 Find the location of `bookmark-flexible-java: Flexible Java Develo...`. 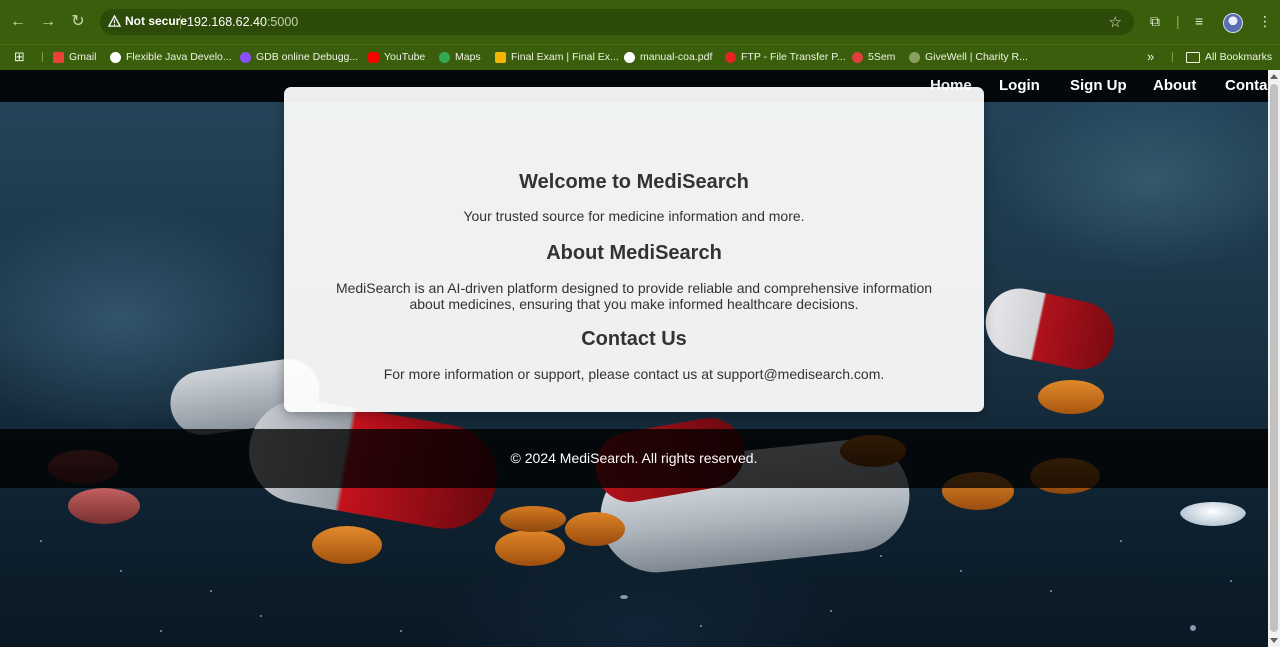

bookmark-flexible-java: Flexible Java Develo... is located at coordinates (171, 57).